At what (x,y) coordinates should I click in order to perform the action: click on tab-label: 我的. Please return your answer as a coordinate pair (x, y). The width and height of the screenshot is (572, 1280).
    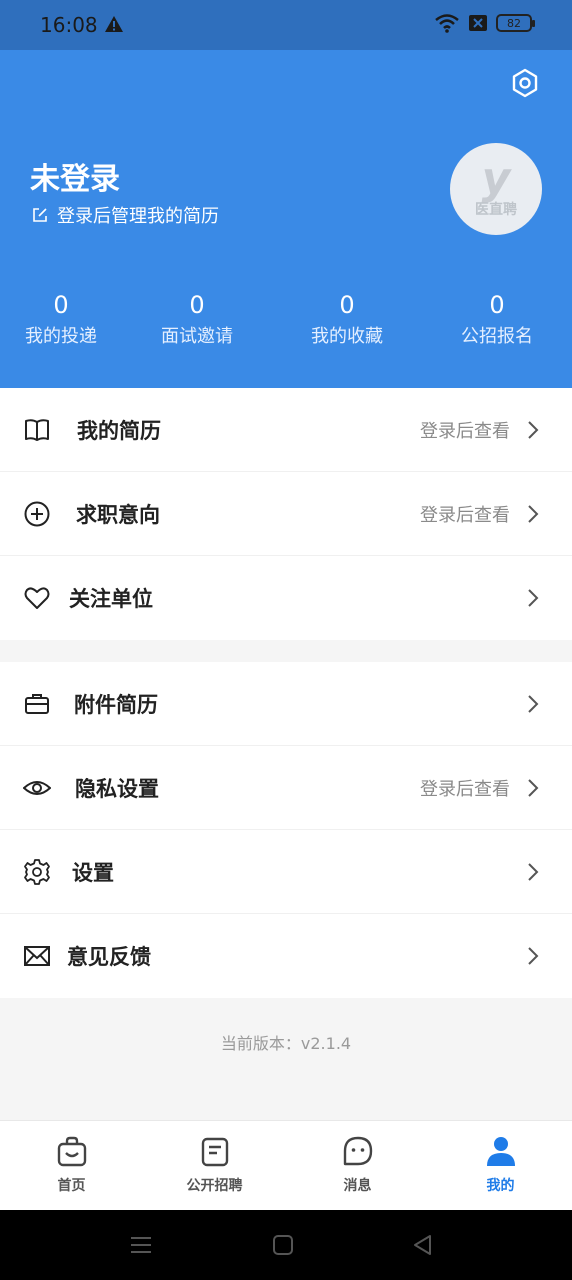
    Looking at the image, I should click on (500, 1186).